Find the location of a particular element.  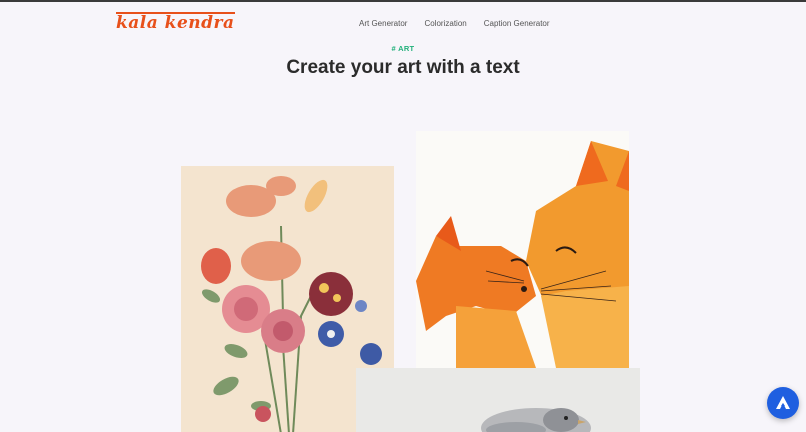

site-logo: kala kendra is located at coordinates (175, 22).